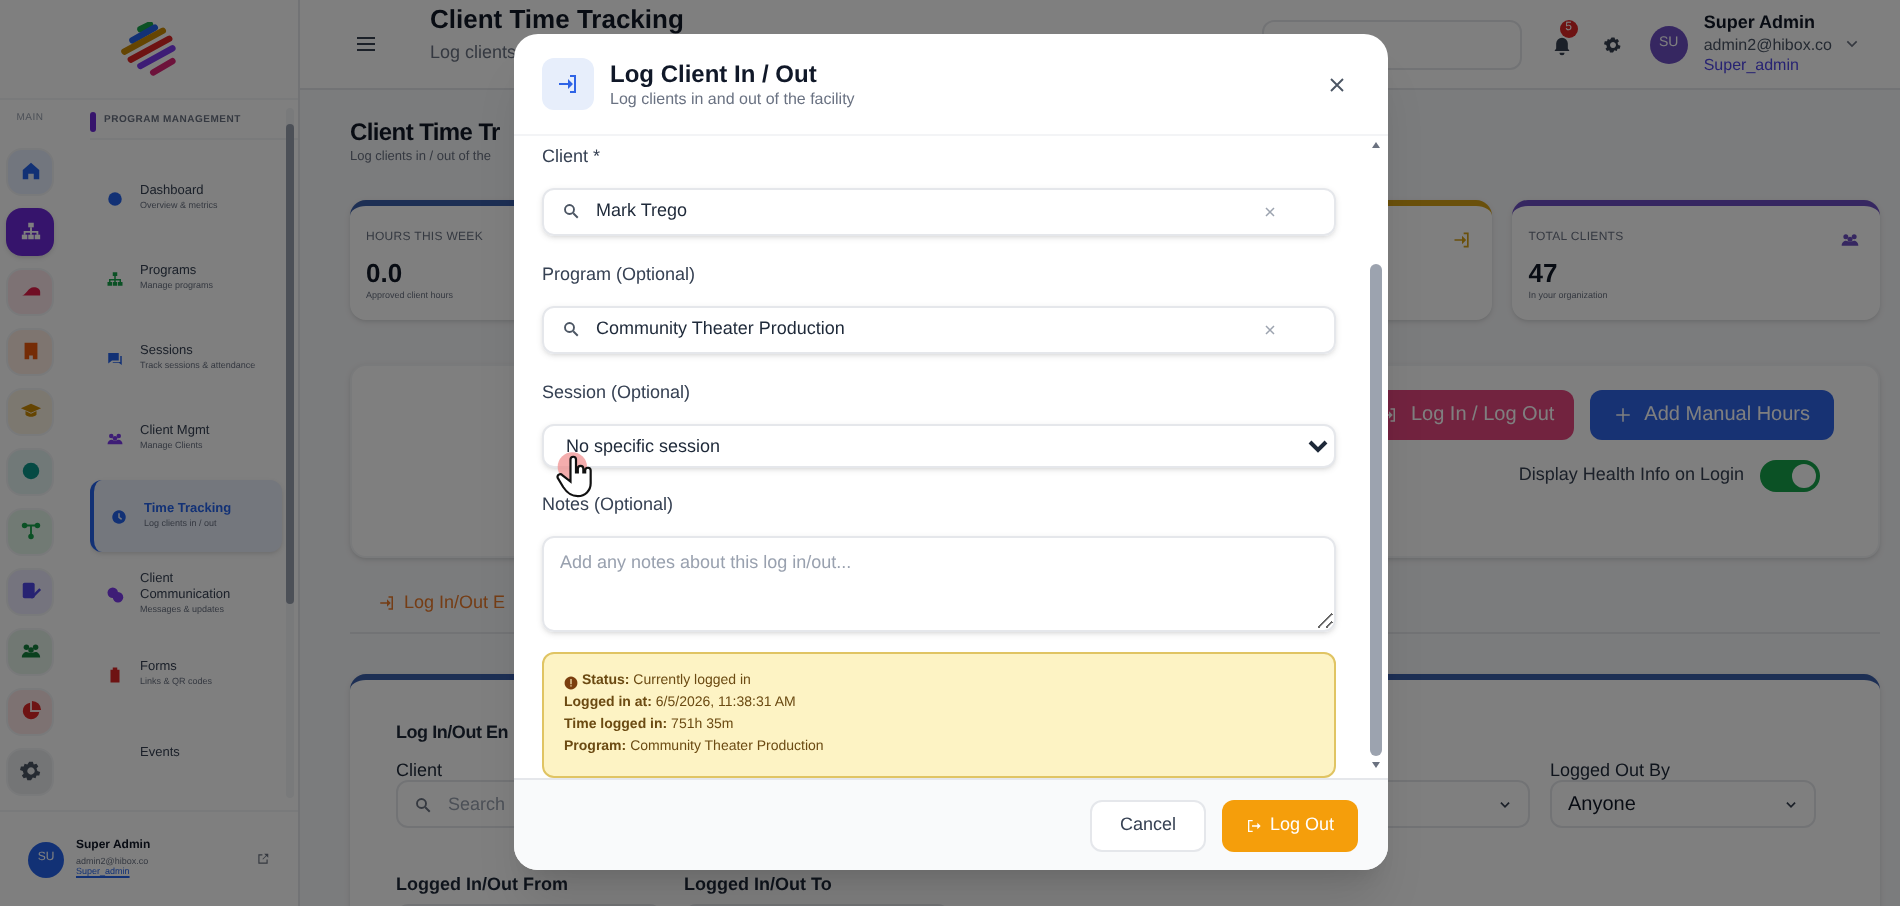  What do you see at coordinates (939, 446) in the screenshot?
I see `select-field: No specific session` at bounding box center [939, 446].